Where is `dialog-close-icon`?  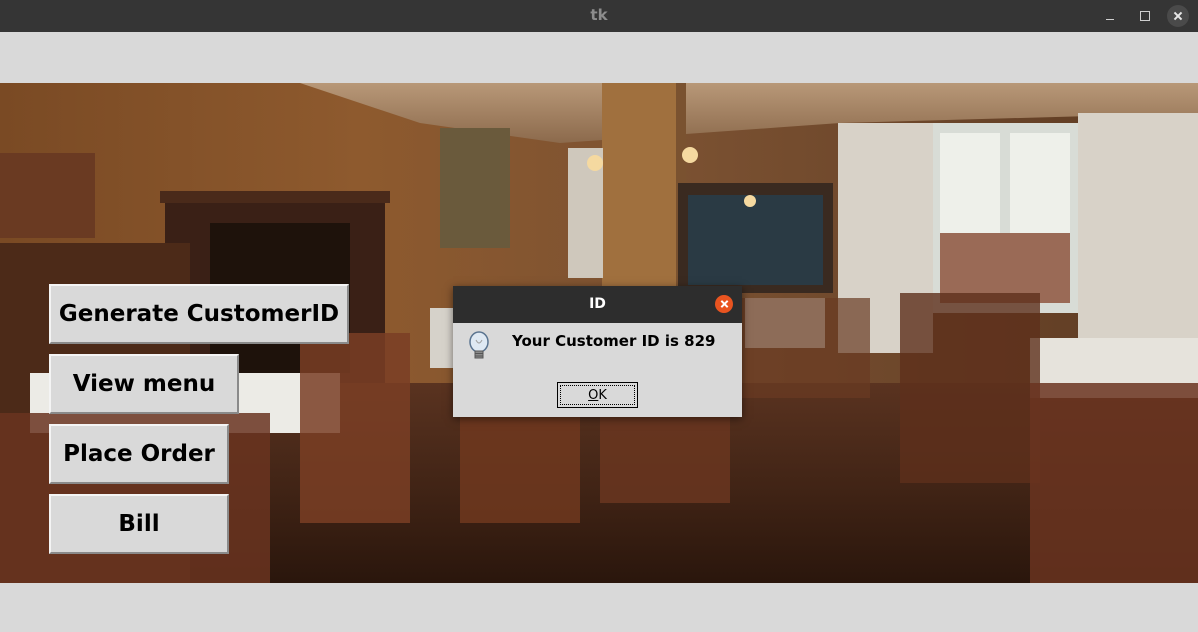 dialog-close-icon is located at coordinates (724, 304).